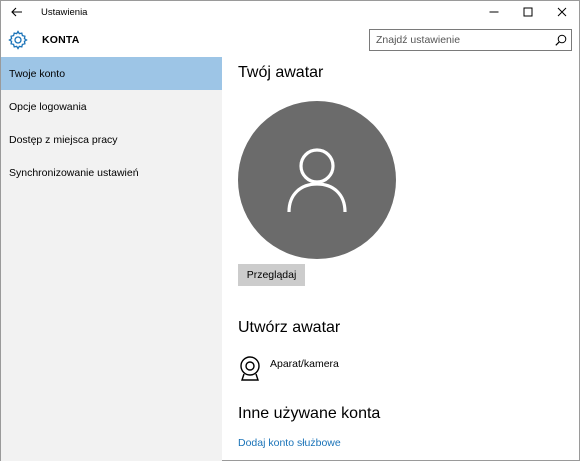  I want to click on maximize-icon, so click(528, 12).